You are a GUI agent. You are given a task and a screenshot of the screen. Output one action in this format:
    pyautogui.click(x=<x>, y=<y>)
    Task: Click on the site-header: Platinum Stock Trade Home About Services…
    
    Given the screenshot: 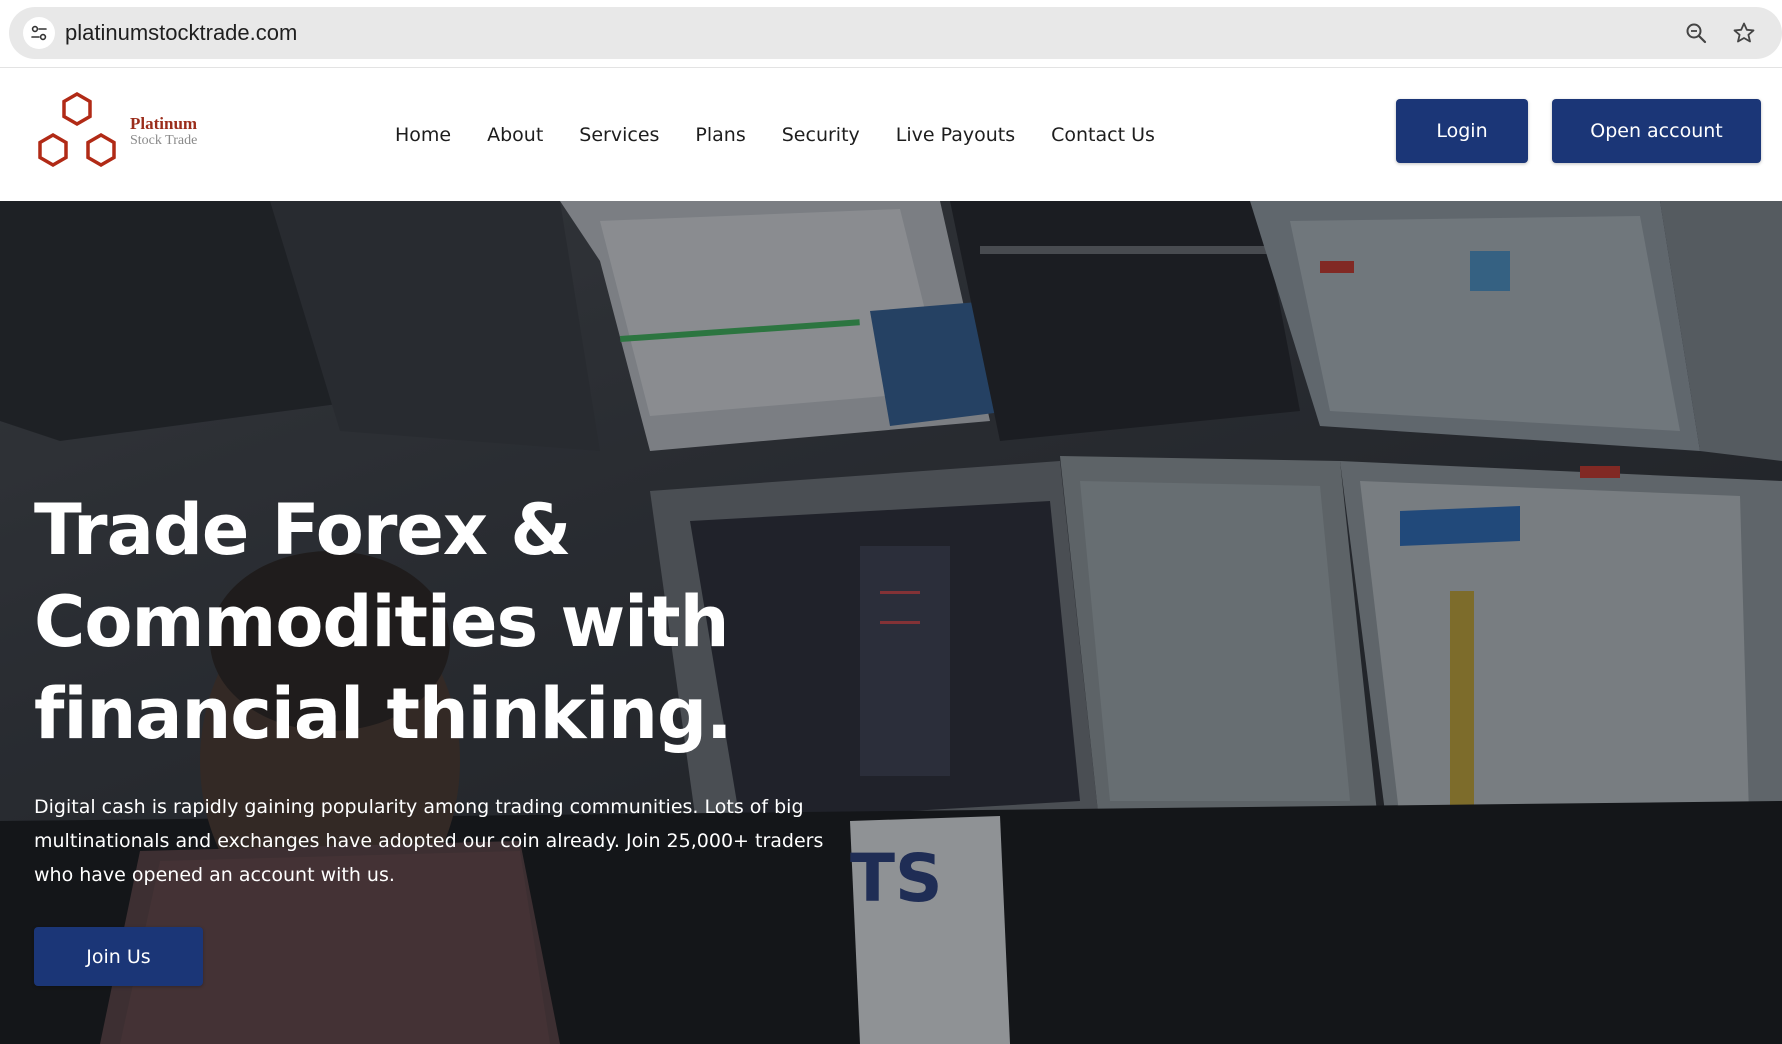 What is the action you would take?
    pyautogui.click(x=891, y=135)
    